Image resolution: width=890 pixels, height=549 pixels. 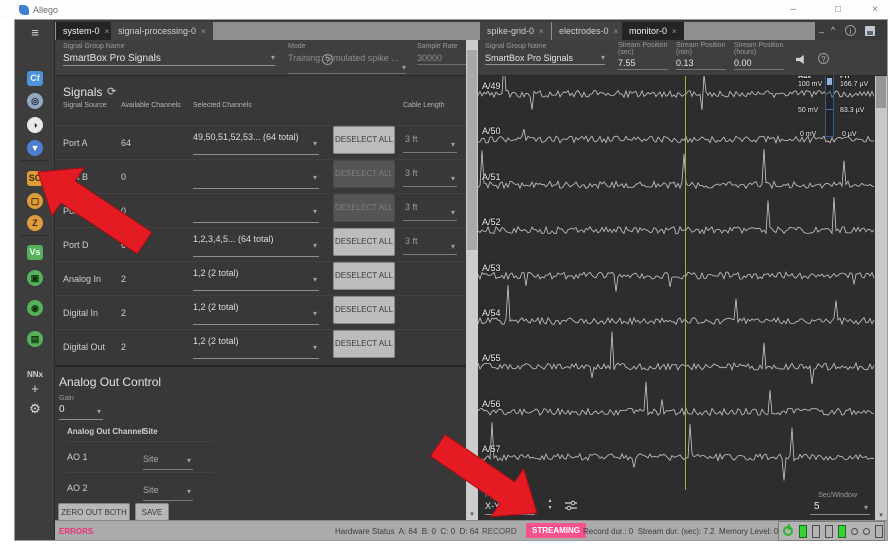 What do you see at coordinates (840, 508) in the screenshot?
I see `sec-window-dropdown: 5 ▾` at bounding box center [840, 508].